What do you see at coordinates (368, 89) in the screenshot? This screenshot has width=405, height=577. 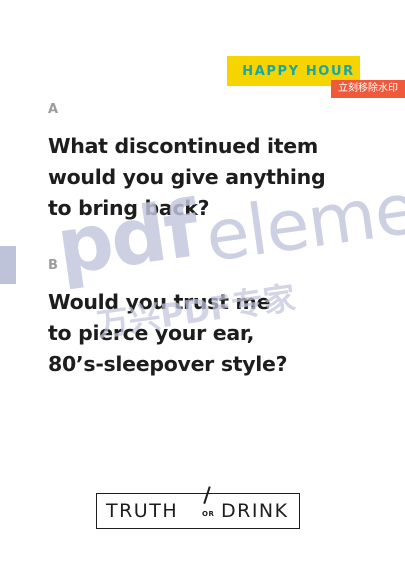 I see `remove-watermark-button: 立刻移除水印` at bounding box center [368, 89].